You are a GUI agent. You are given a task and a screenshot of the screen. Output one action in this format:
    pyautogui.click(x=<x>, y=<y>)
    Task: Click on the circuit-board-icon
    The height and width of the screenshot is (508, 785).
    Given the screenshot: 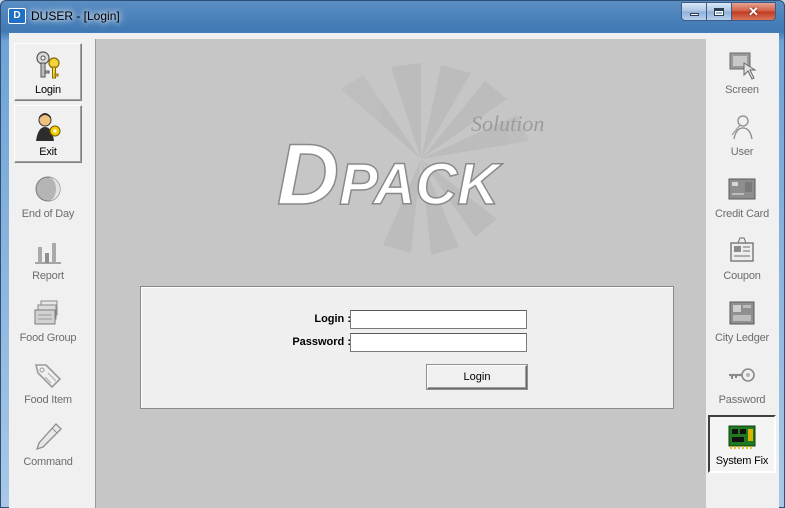 What is the action you would take?
    pyautogui.click(x=742, y=436)
    